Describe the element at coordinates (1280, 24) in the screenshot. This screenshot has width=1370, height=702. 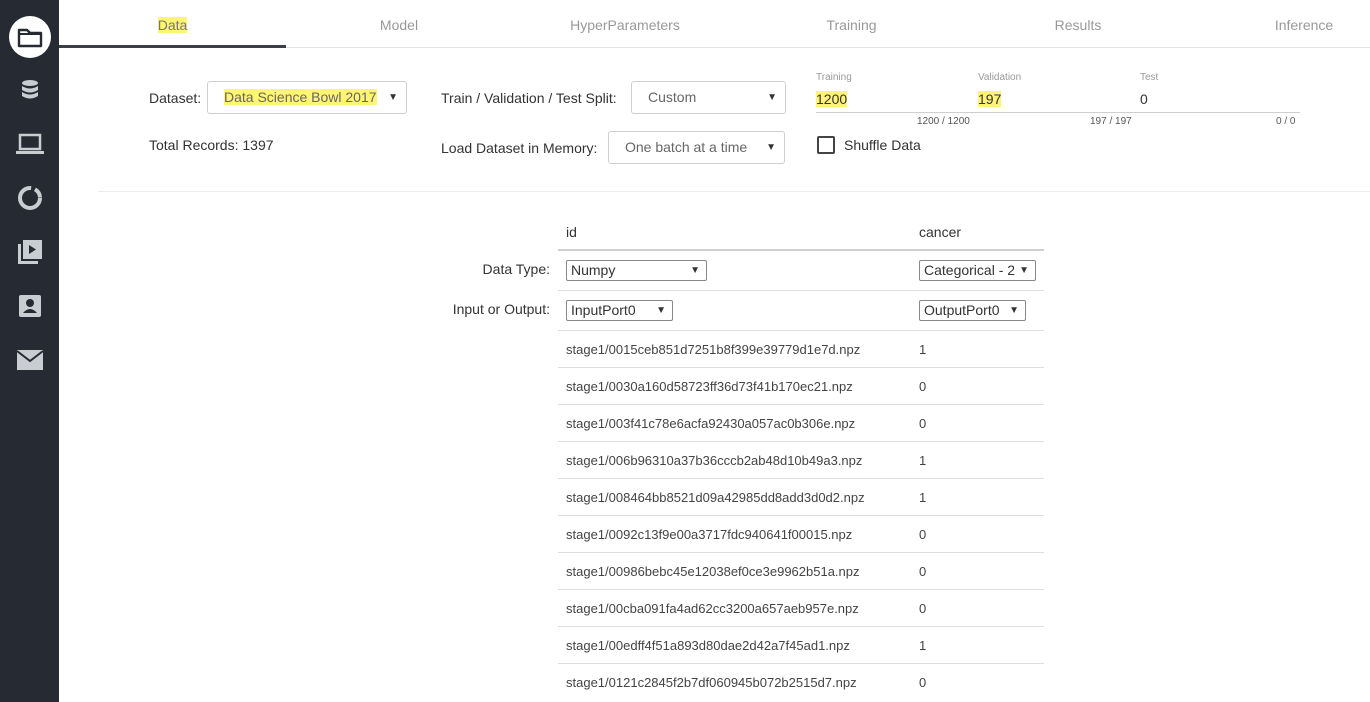
I see `tab-inference: Inference` at that location.